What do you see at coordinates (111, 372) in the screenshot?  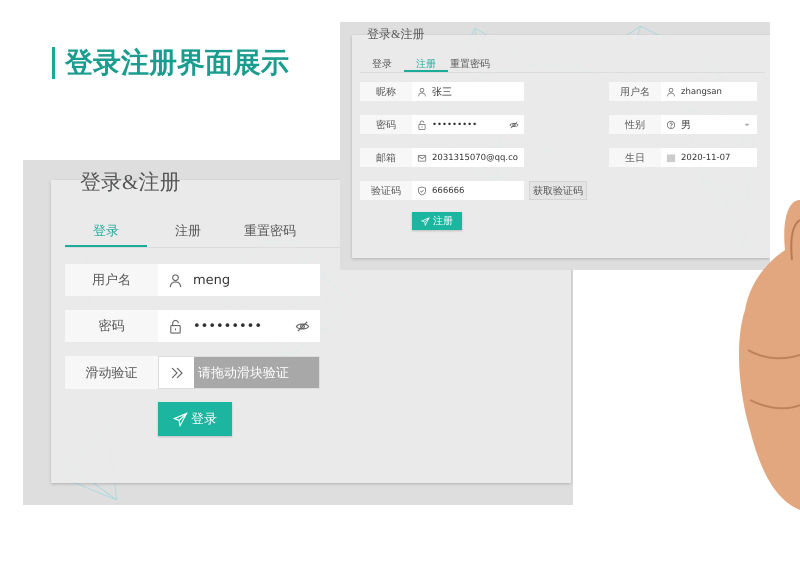 I see `field-label: 滑动验证` at bounding box center [111, 372].